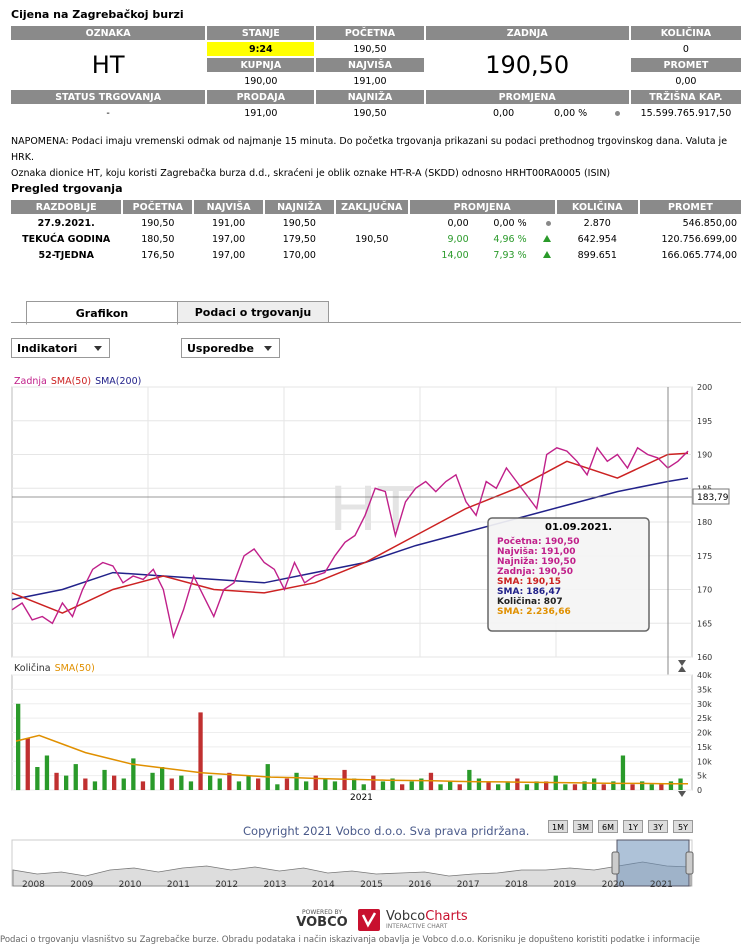 Image resolution: width=754 pixels, height=945 pixels. Describe the element at coordinates (67, 188) in the screenshot. I see `overview-title: Pregled trgovanja` at that location.